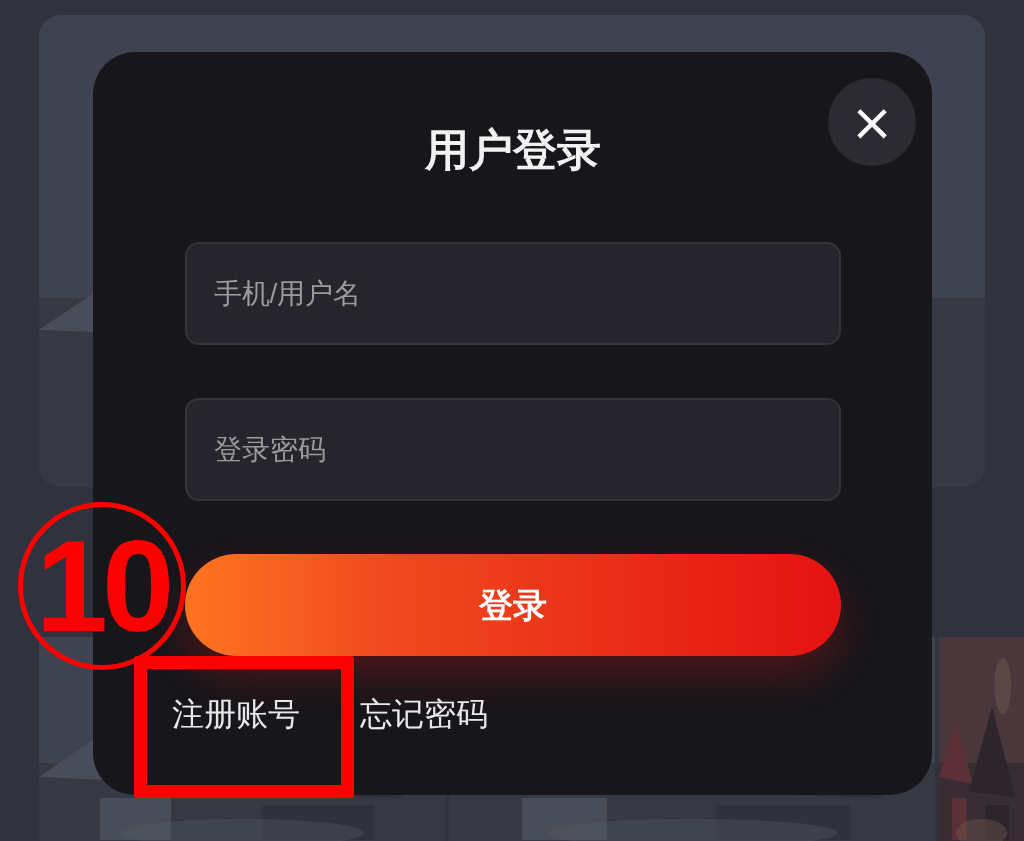 This screenshot has width=1024, height=841. Describe the element at coordinates (512, 449) in the screenshot. I see `password-field: 登录密码` at that location.